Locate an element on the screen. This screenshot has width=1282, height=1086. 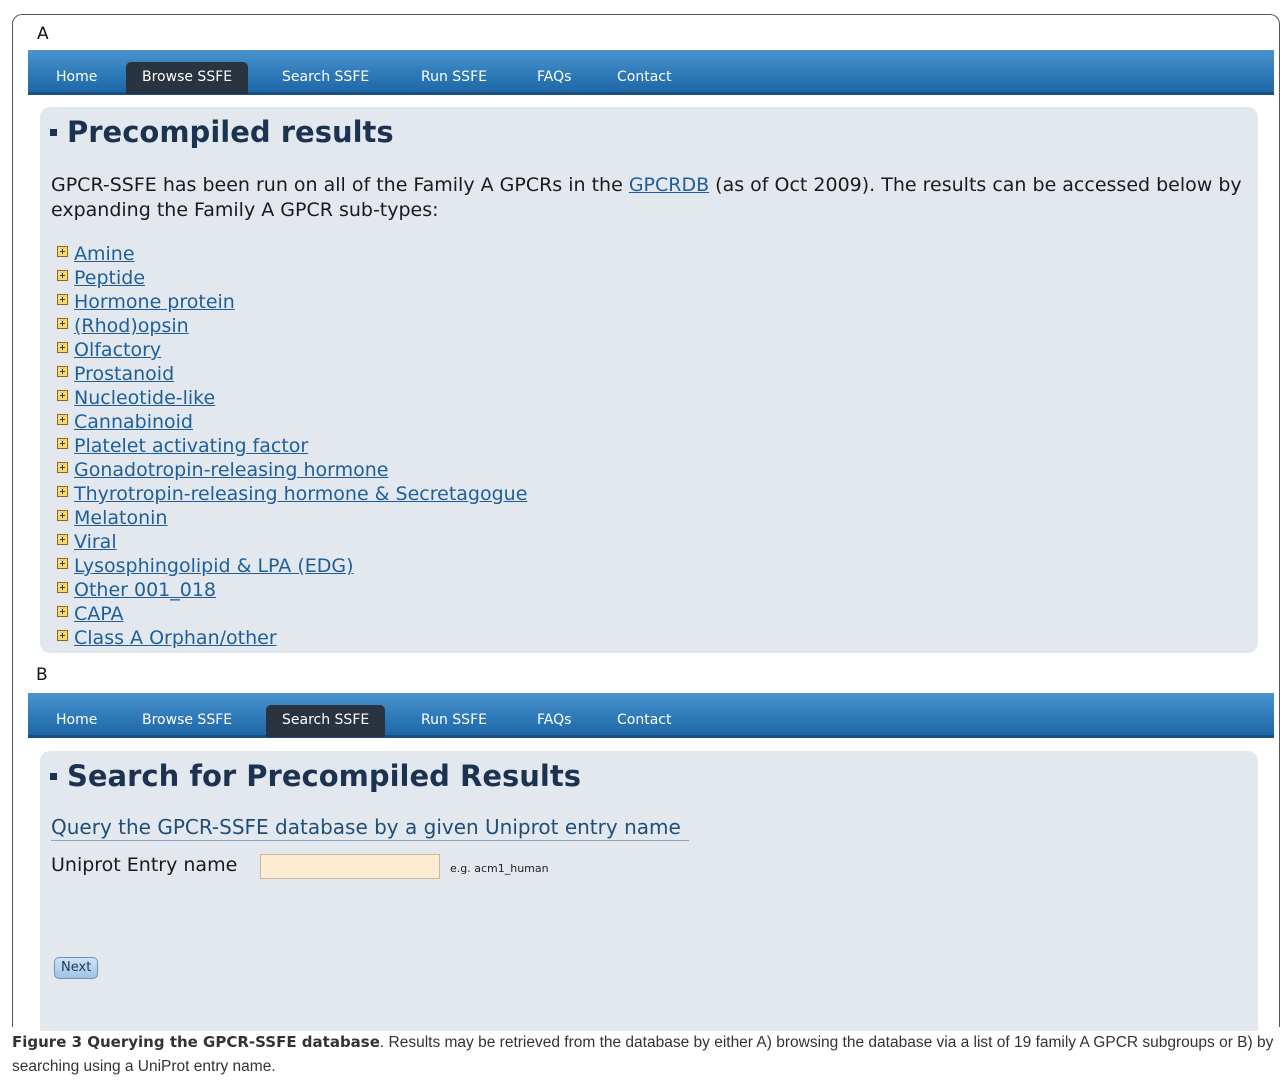
next-button: Next is located at coordinates (76, 968).